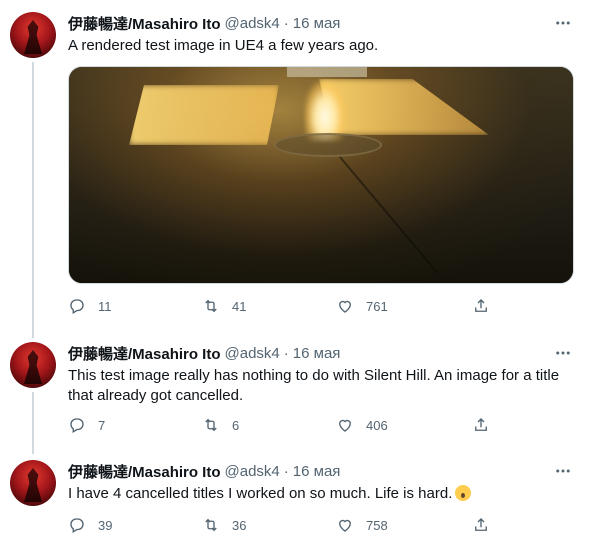 The image size is (590, 542). Describe the element at coordinates (102, 425) in the screenshot. I see `reply-count: 7` at that location.